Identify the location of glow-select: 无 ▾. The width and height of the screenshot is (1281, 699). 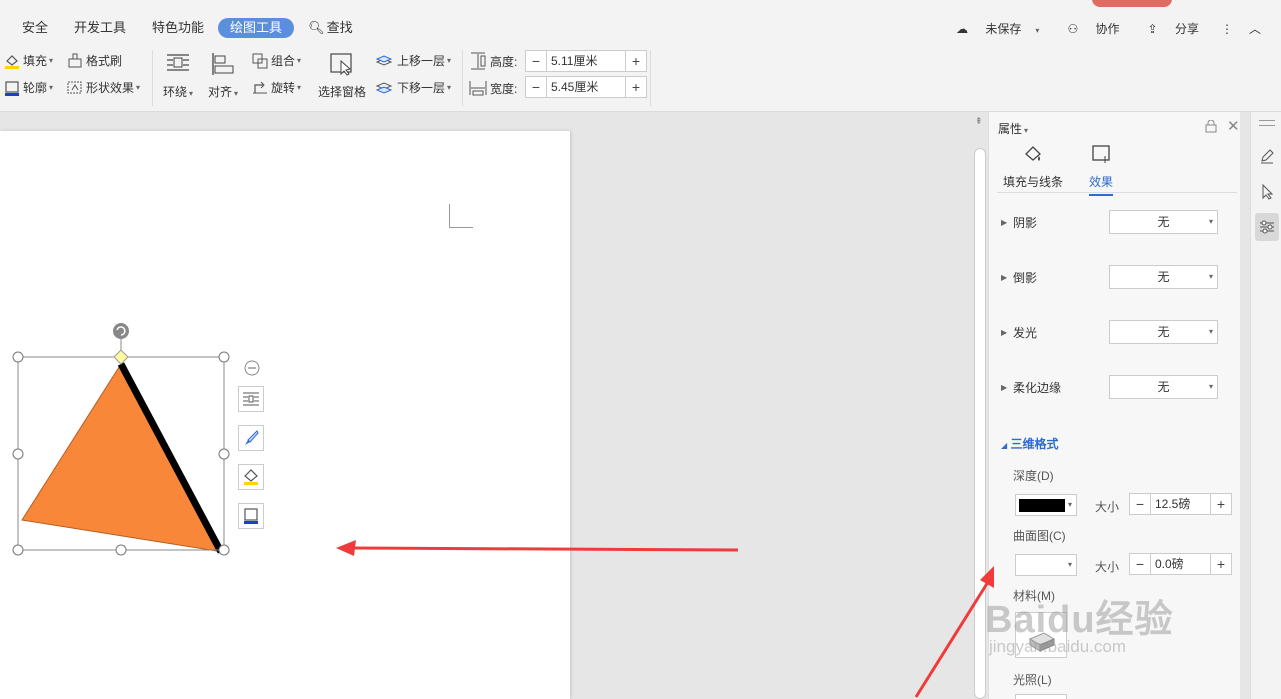
(1163, 332).